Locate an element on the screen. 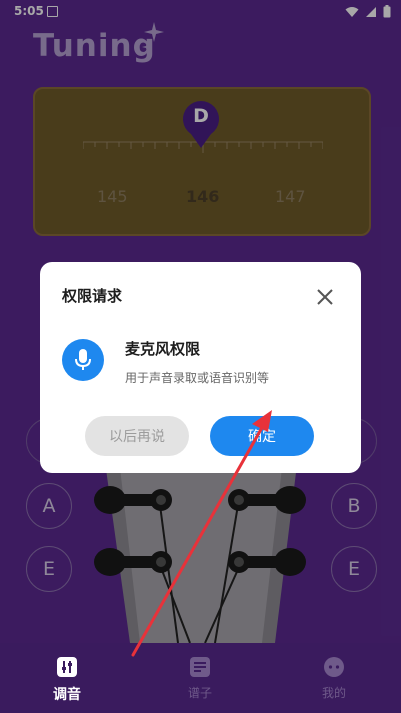 This screenshot has width=401, height=713. nav-label-tuning: 调音 is located at coordinates (67, 695).